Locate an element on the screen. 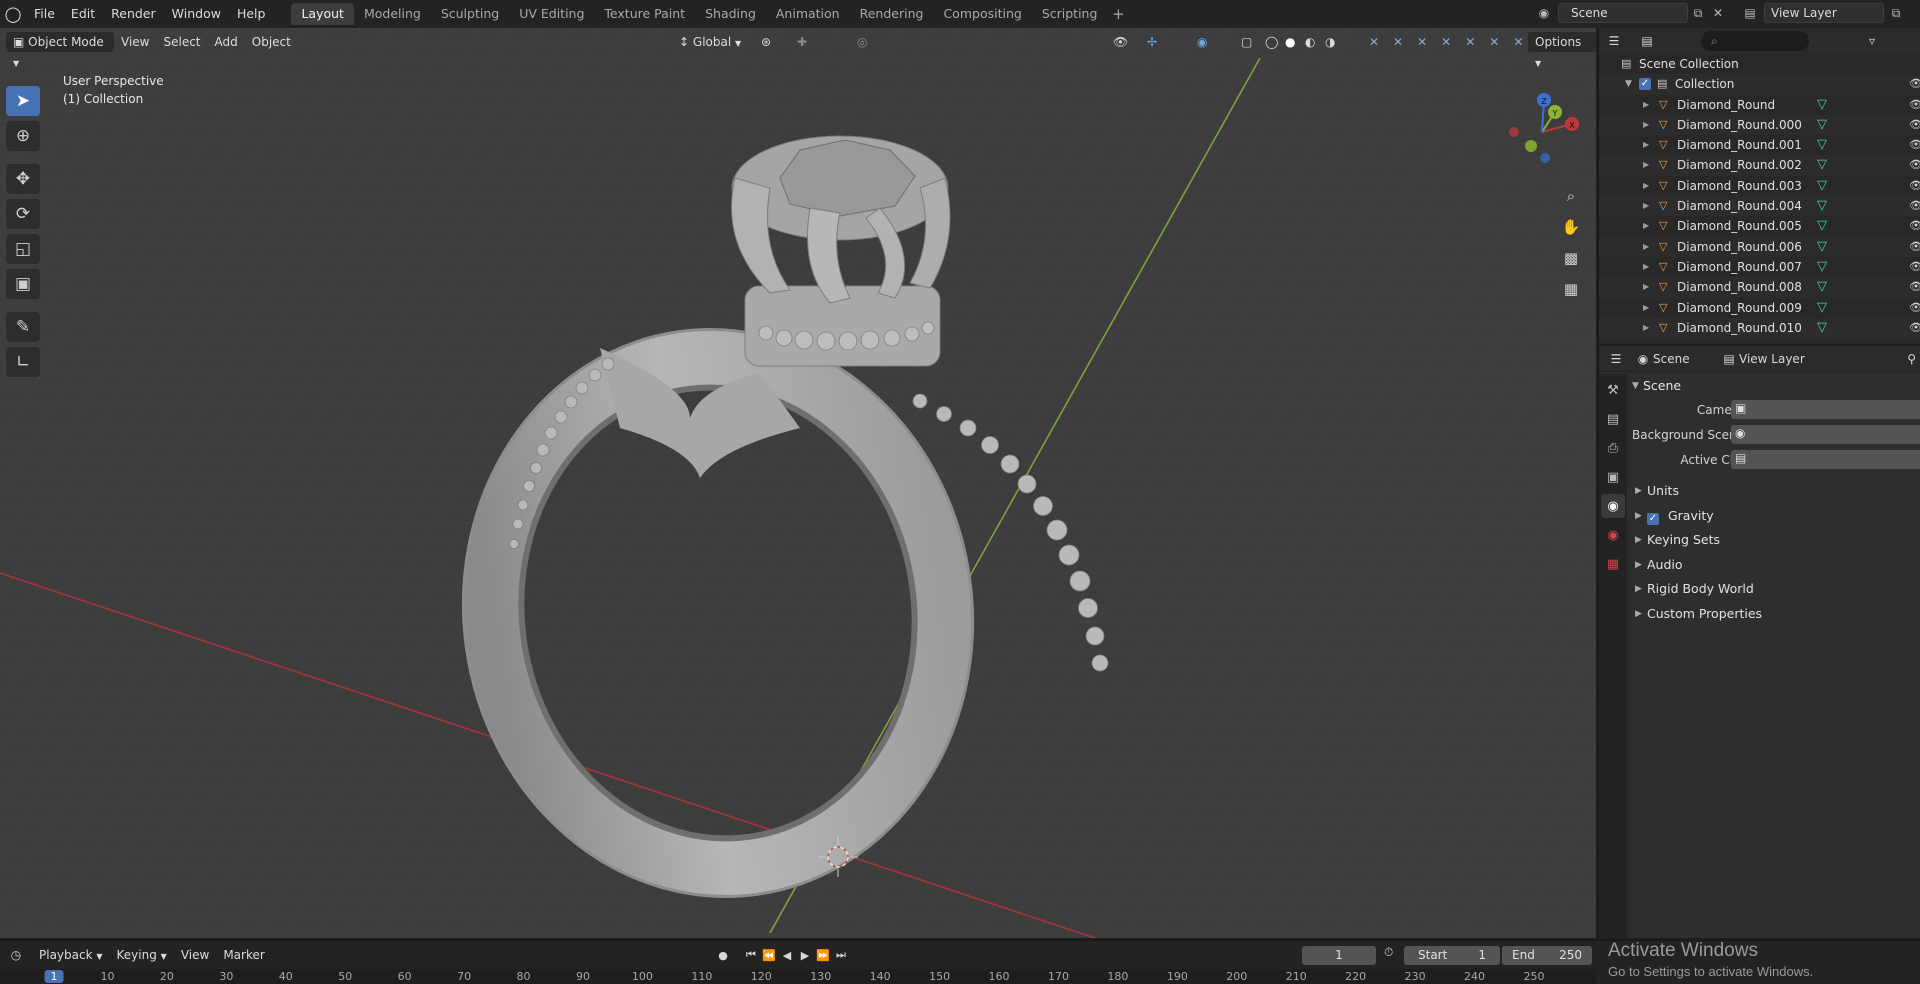  proportional-edit-icon: ◎ is located at coordinates (862, 42).